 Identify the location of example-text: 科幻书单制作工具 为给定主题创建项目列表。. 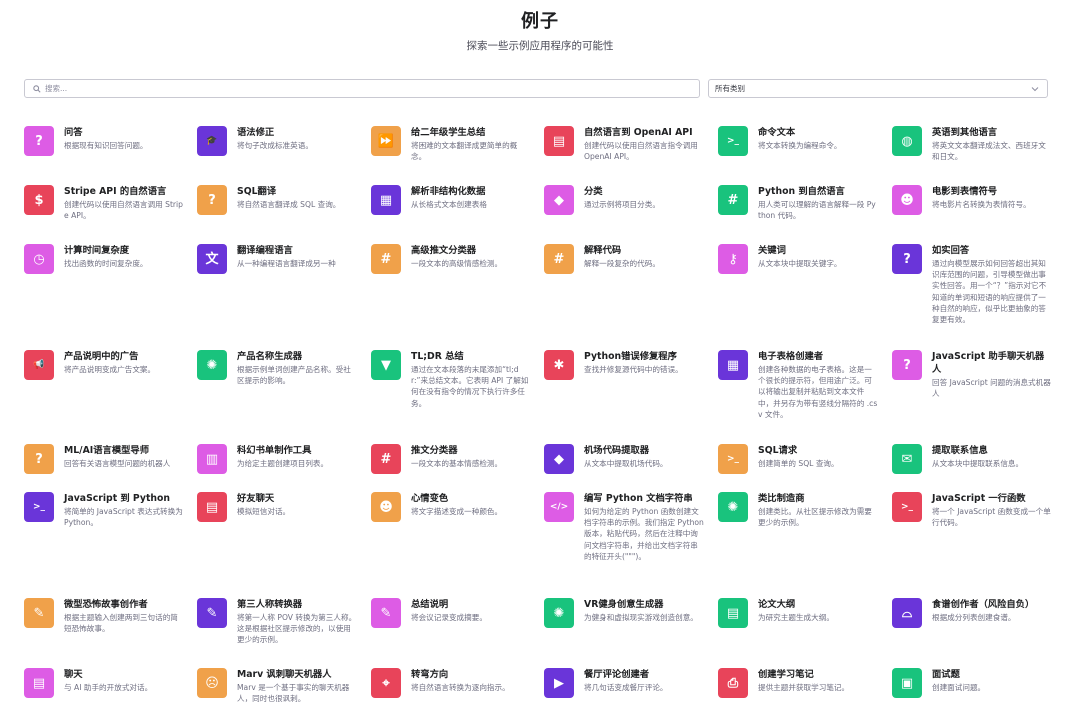
(297, 459).